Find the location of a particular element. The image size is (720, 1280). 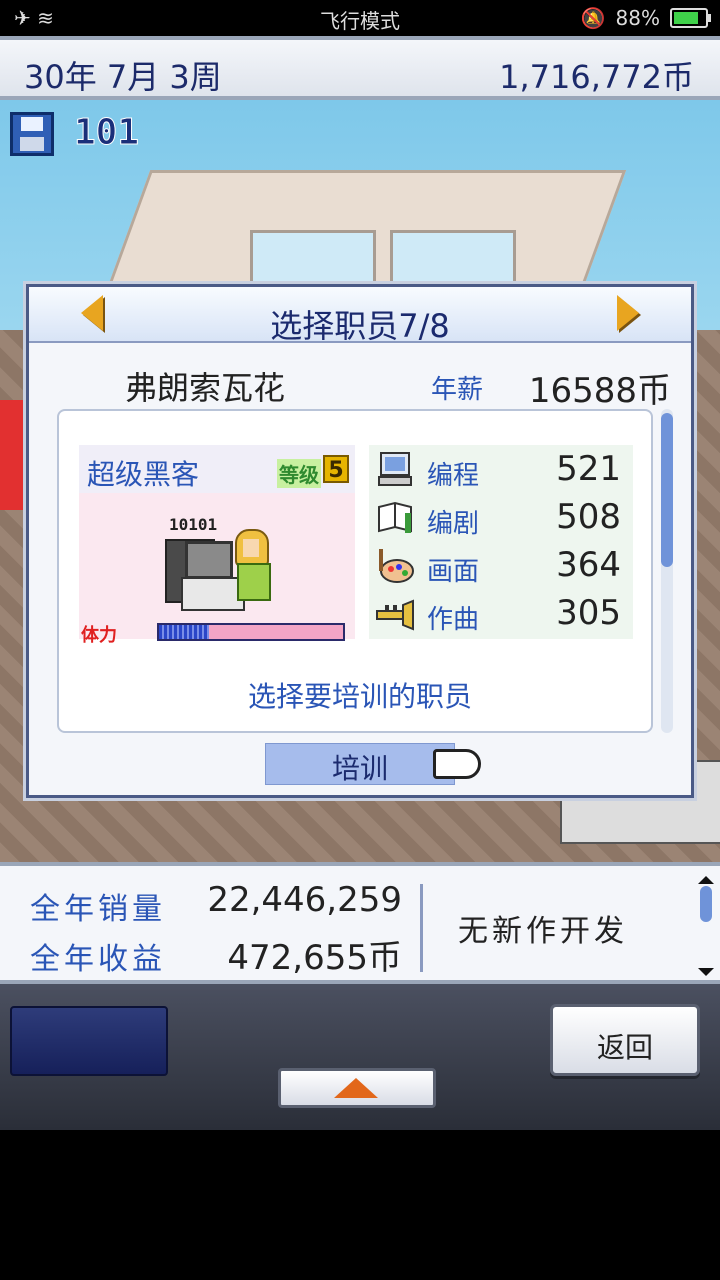

bell-off-icon: 🔕 is located at coordinates (593, 18).